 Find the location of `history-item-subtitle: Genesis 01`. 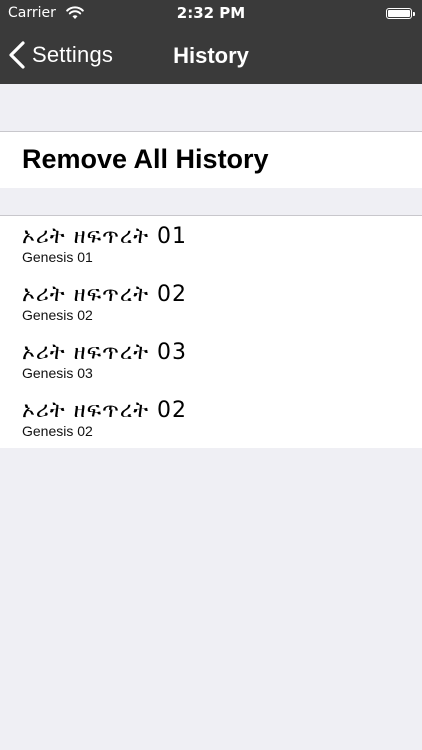

history-item-subtitle: Genesis 01 is located at coordinates (57, 257).